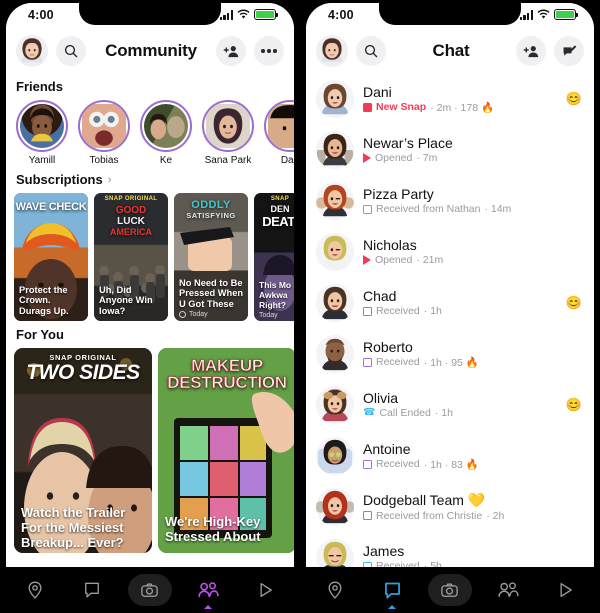 The height and width of the screenshot is (613, 600). Describe the element at coordinates (405, 413) in the screenshot. I see `chat-status-text: Call Ended` at that location.